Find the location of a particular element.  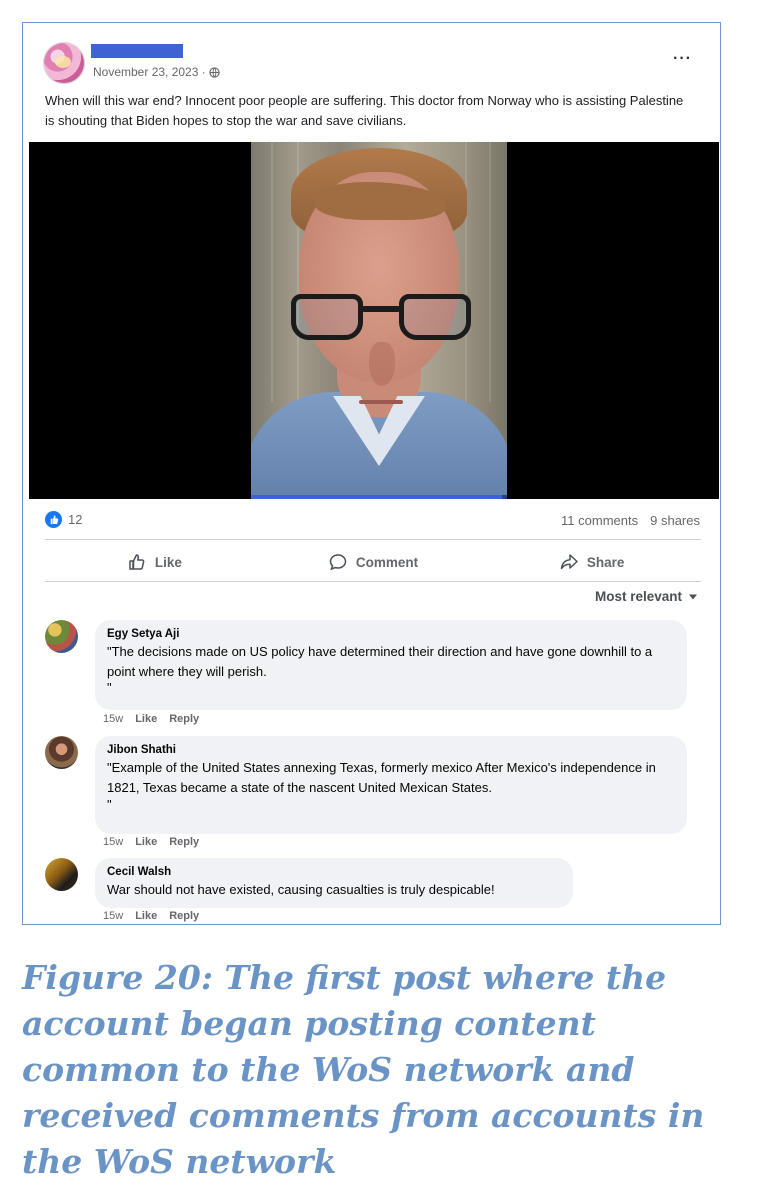

commenter-name: Jibon Shathi is located at coordinates (391, 750).